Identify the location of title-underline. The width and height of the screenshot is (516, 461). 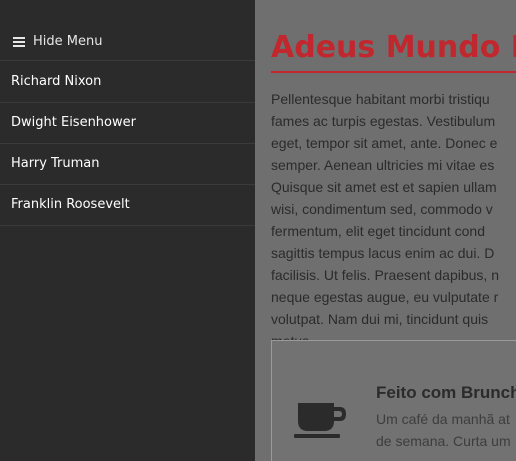
(393, 72).